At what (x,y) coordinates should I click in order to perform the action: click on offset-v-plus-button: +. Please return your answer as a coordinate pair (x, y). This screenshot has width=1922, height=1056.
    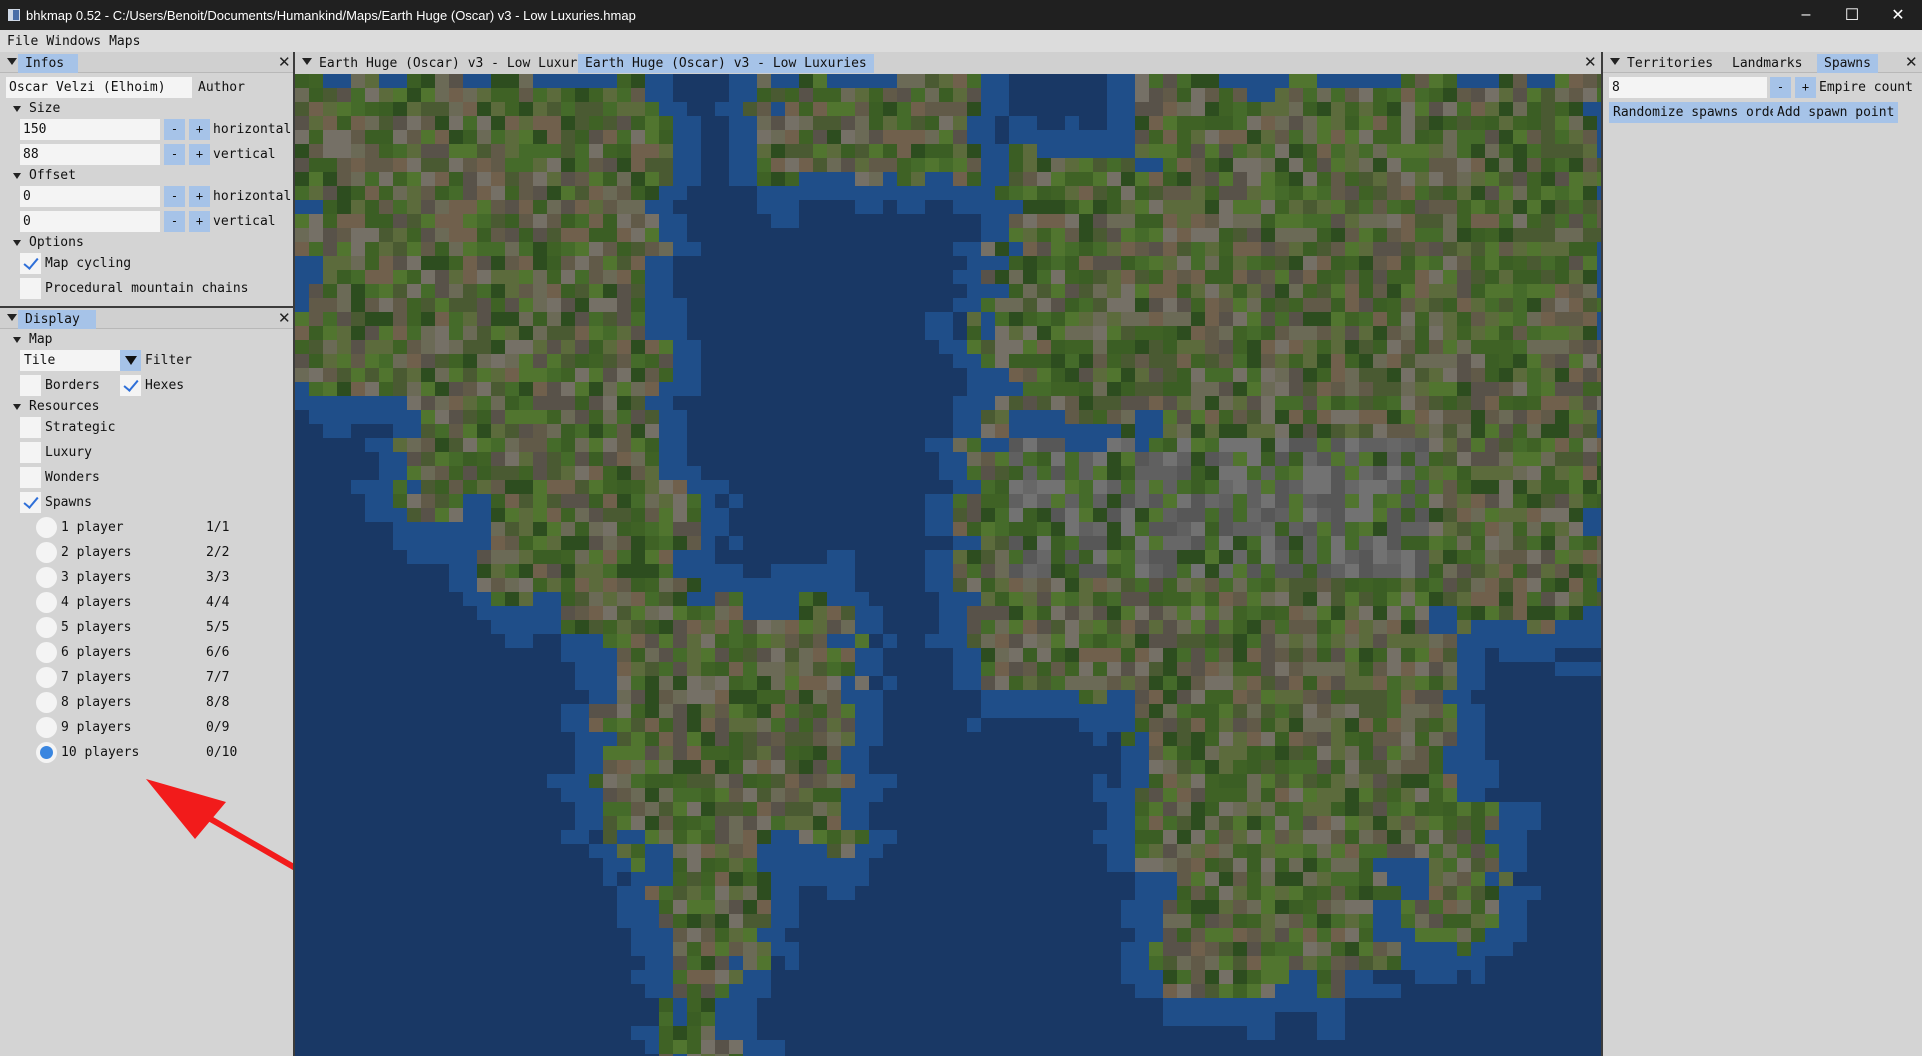
    Looking at the image, I should click on (199, 221).